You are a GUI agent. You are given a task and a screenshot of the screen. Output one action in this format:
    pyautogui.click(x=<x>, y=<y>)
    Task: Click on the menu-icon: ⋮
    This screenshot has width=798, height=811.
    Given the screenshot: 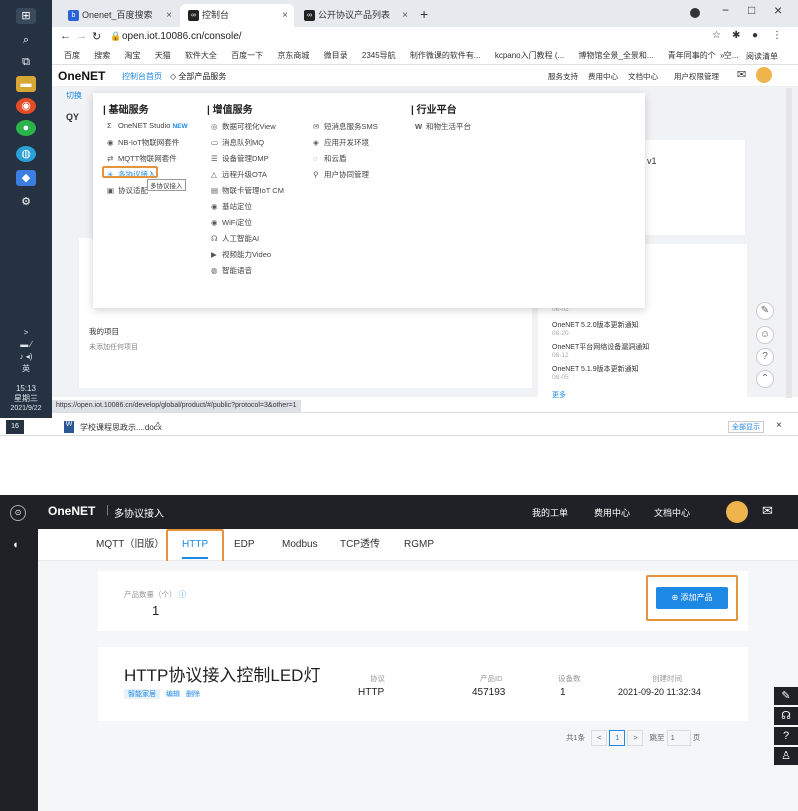 What is the action you would take?
    pyautogui.click(x=777, y=35)
    